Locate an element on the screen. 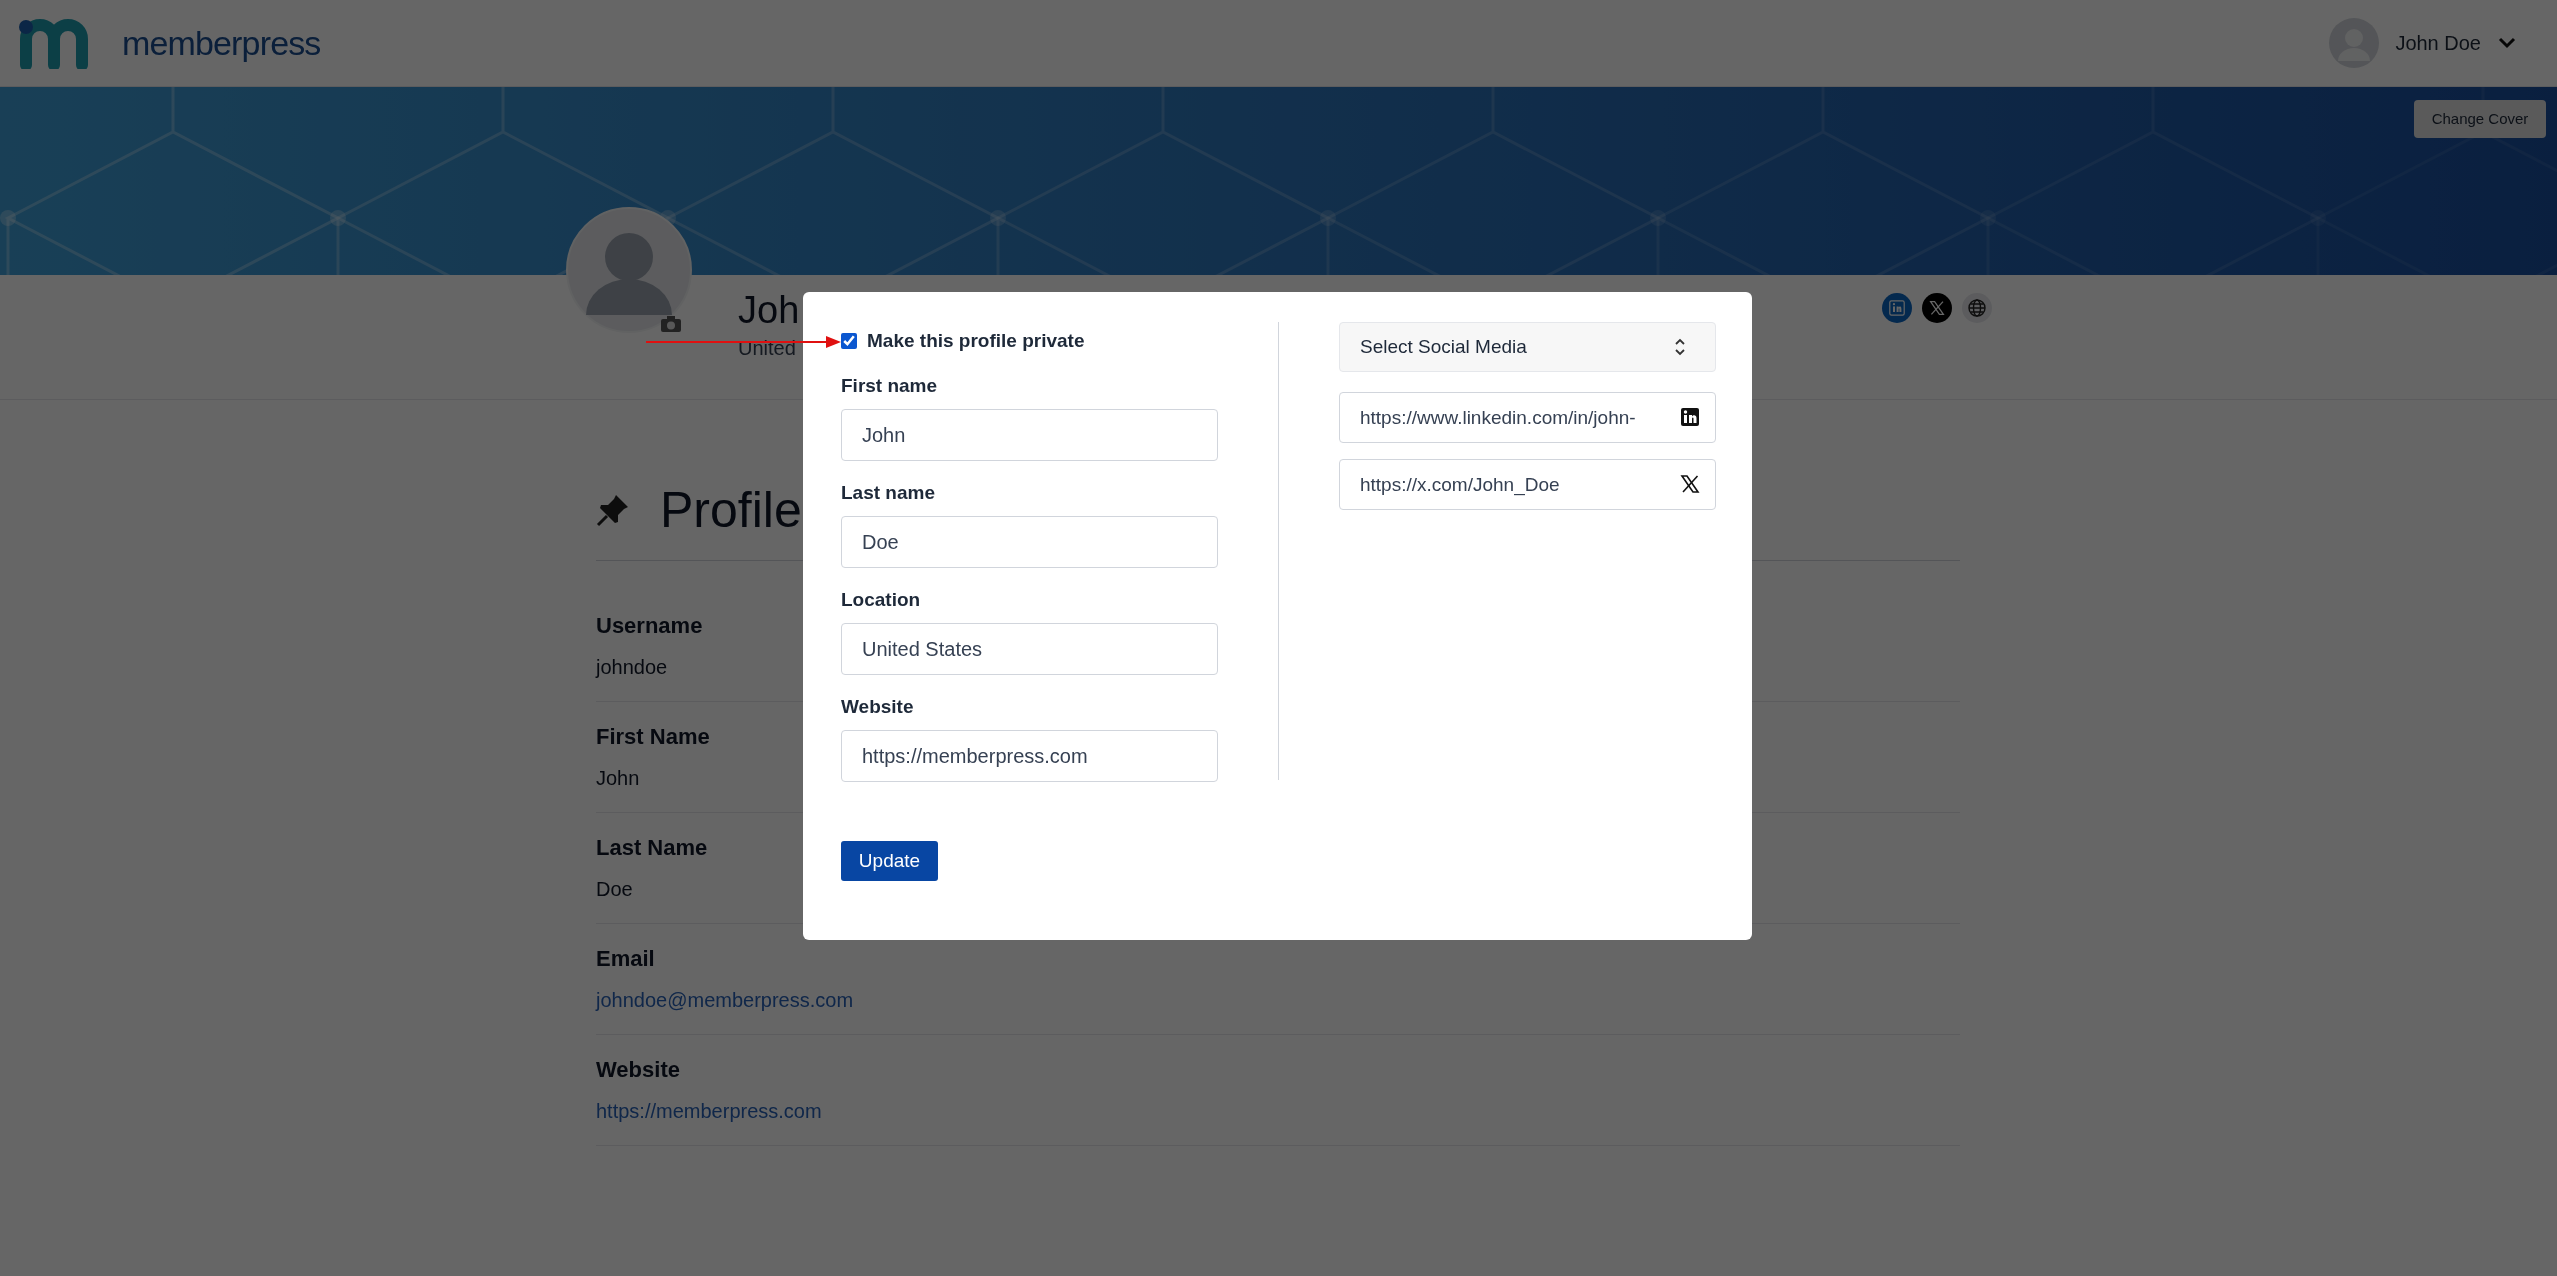 This screenshot has height=1276, width=2557. field-label: Email is located at coordinates (625, 959).